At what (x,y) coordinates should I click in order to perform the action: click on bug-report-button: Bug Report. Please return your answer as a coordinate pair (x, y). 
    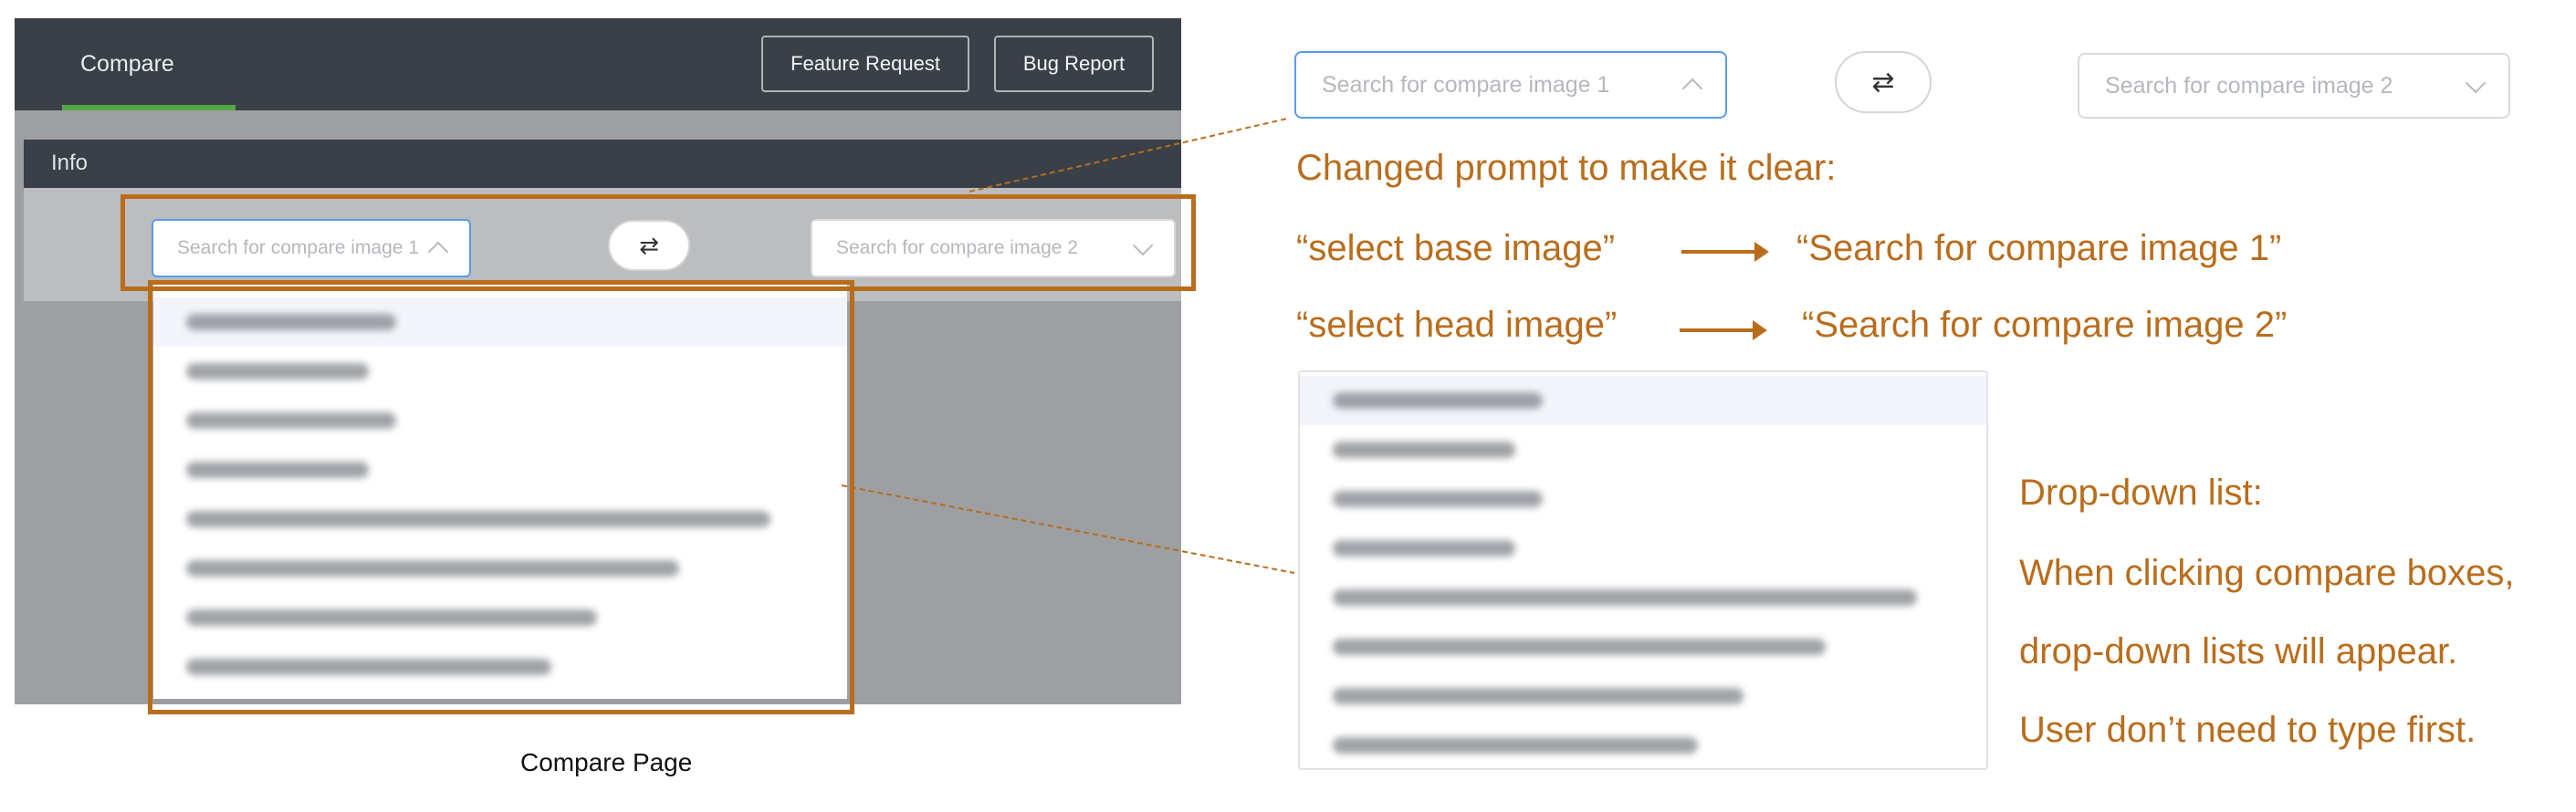
    Looking at the image, I should click on (1074, 64).